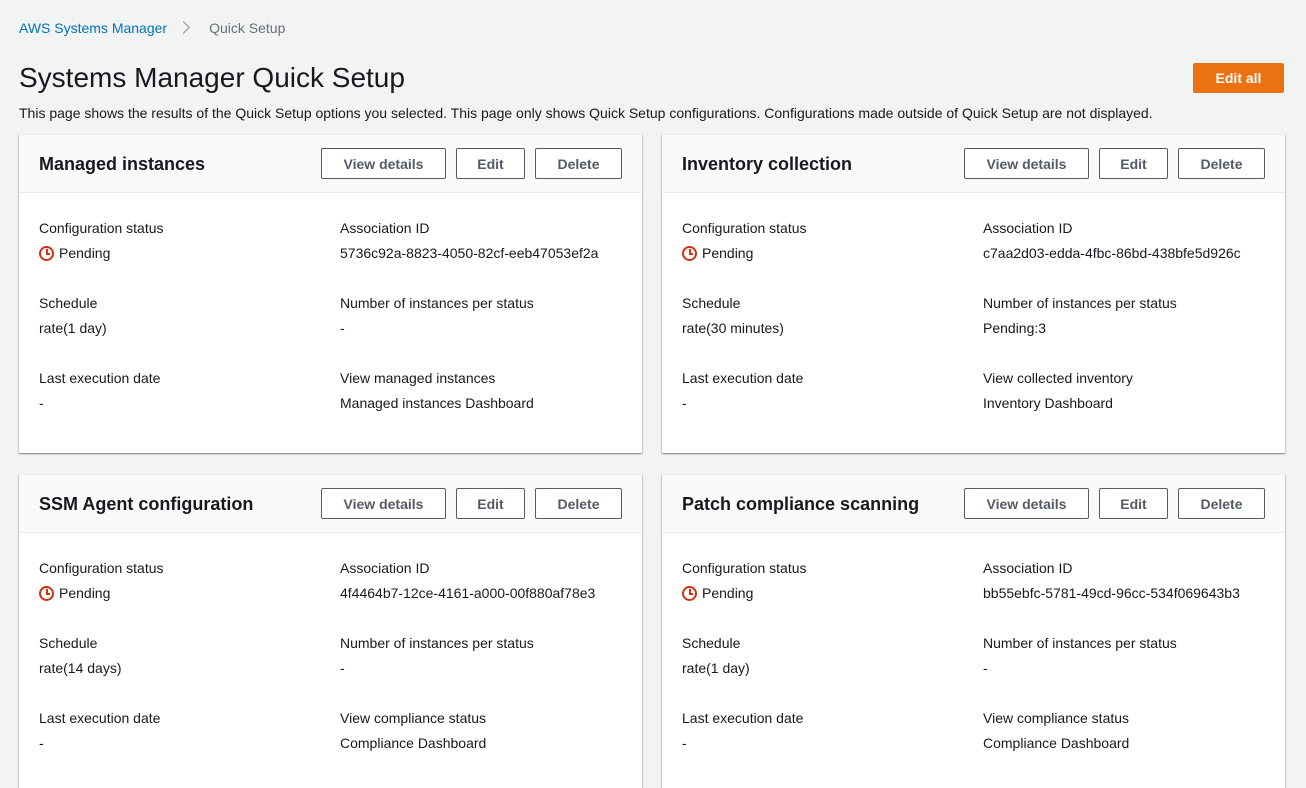 This screenshot has height=788, width=1306. I want to click on chevron-right-icon, so click(189, 28).